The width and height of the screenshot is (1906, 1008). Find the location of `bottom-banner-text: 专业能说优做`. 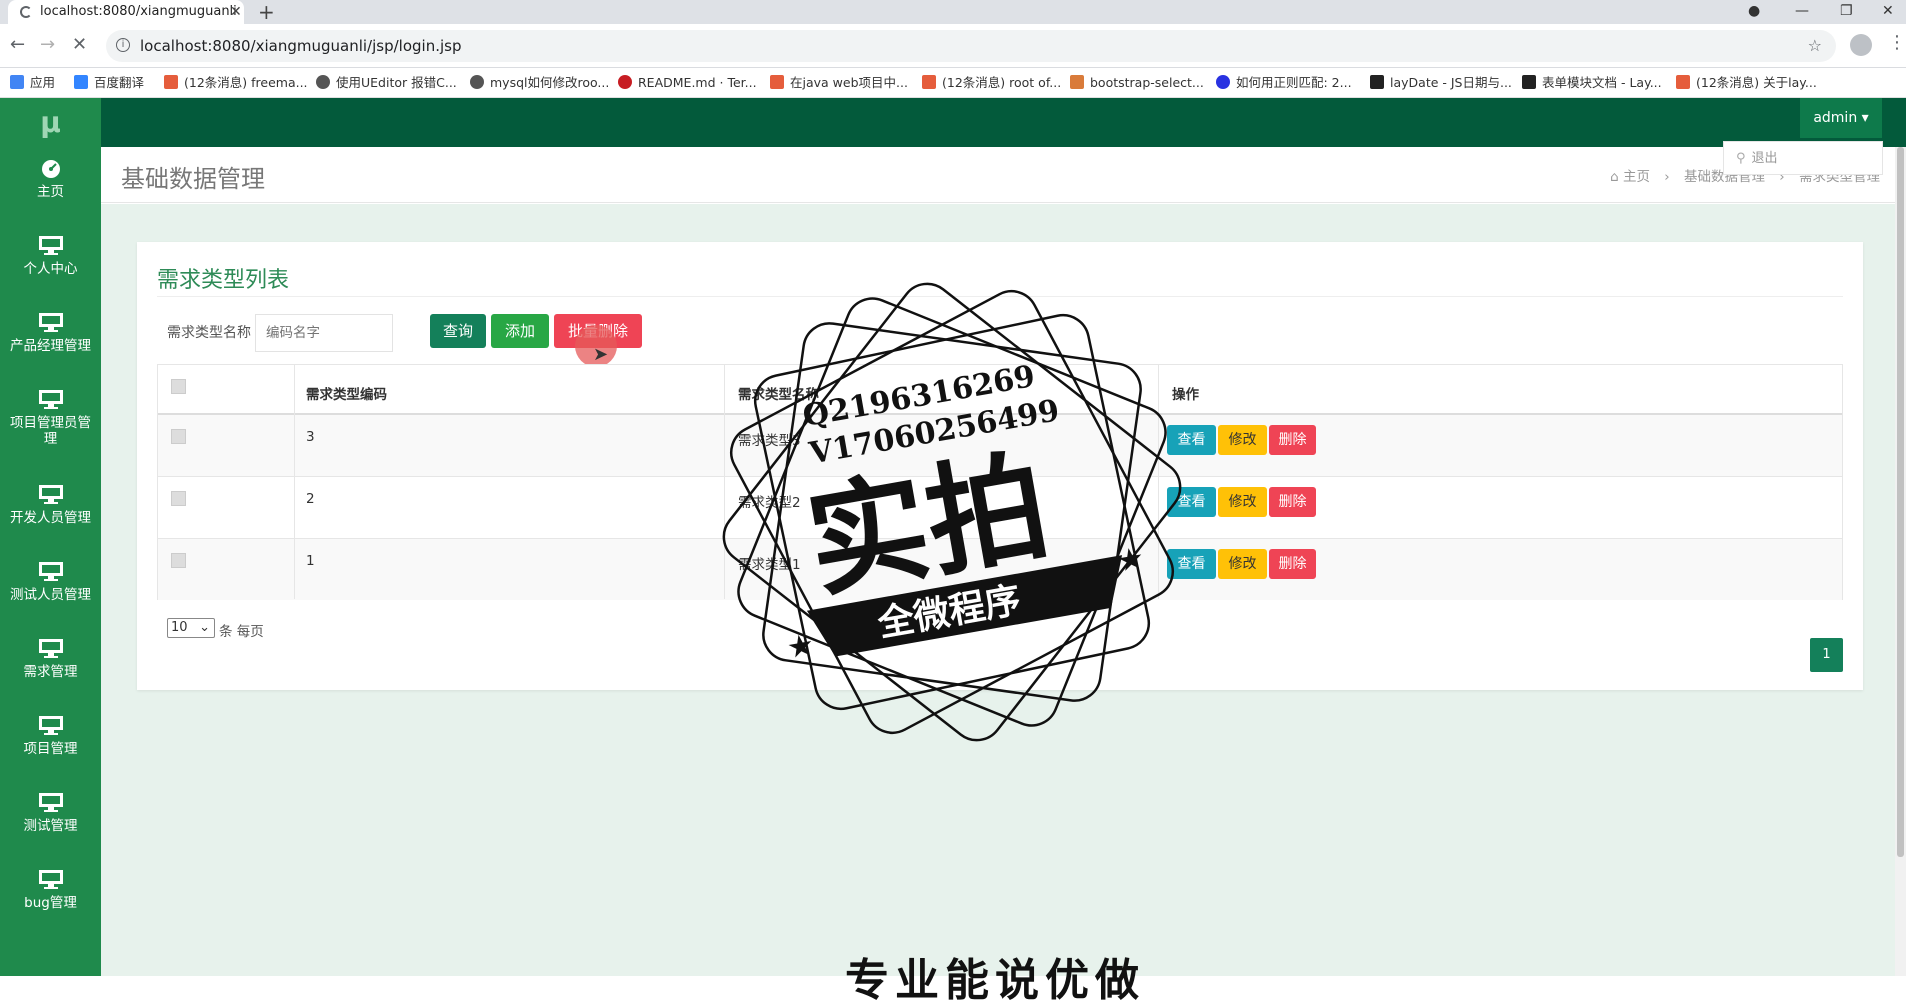

bottom-banner-text: 专业能说优做 is located at coordinates (995, 980).